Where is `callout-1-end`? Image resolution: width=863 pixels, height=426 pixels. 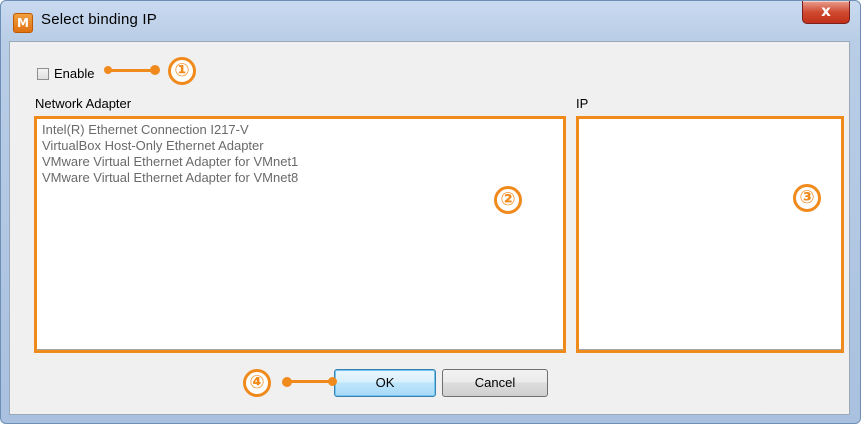
callout-1-end is located at coordinates (108, 70).